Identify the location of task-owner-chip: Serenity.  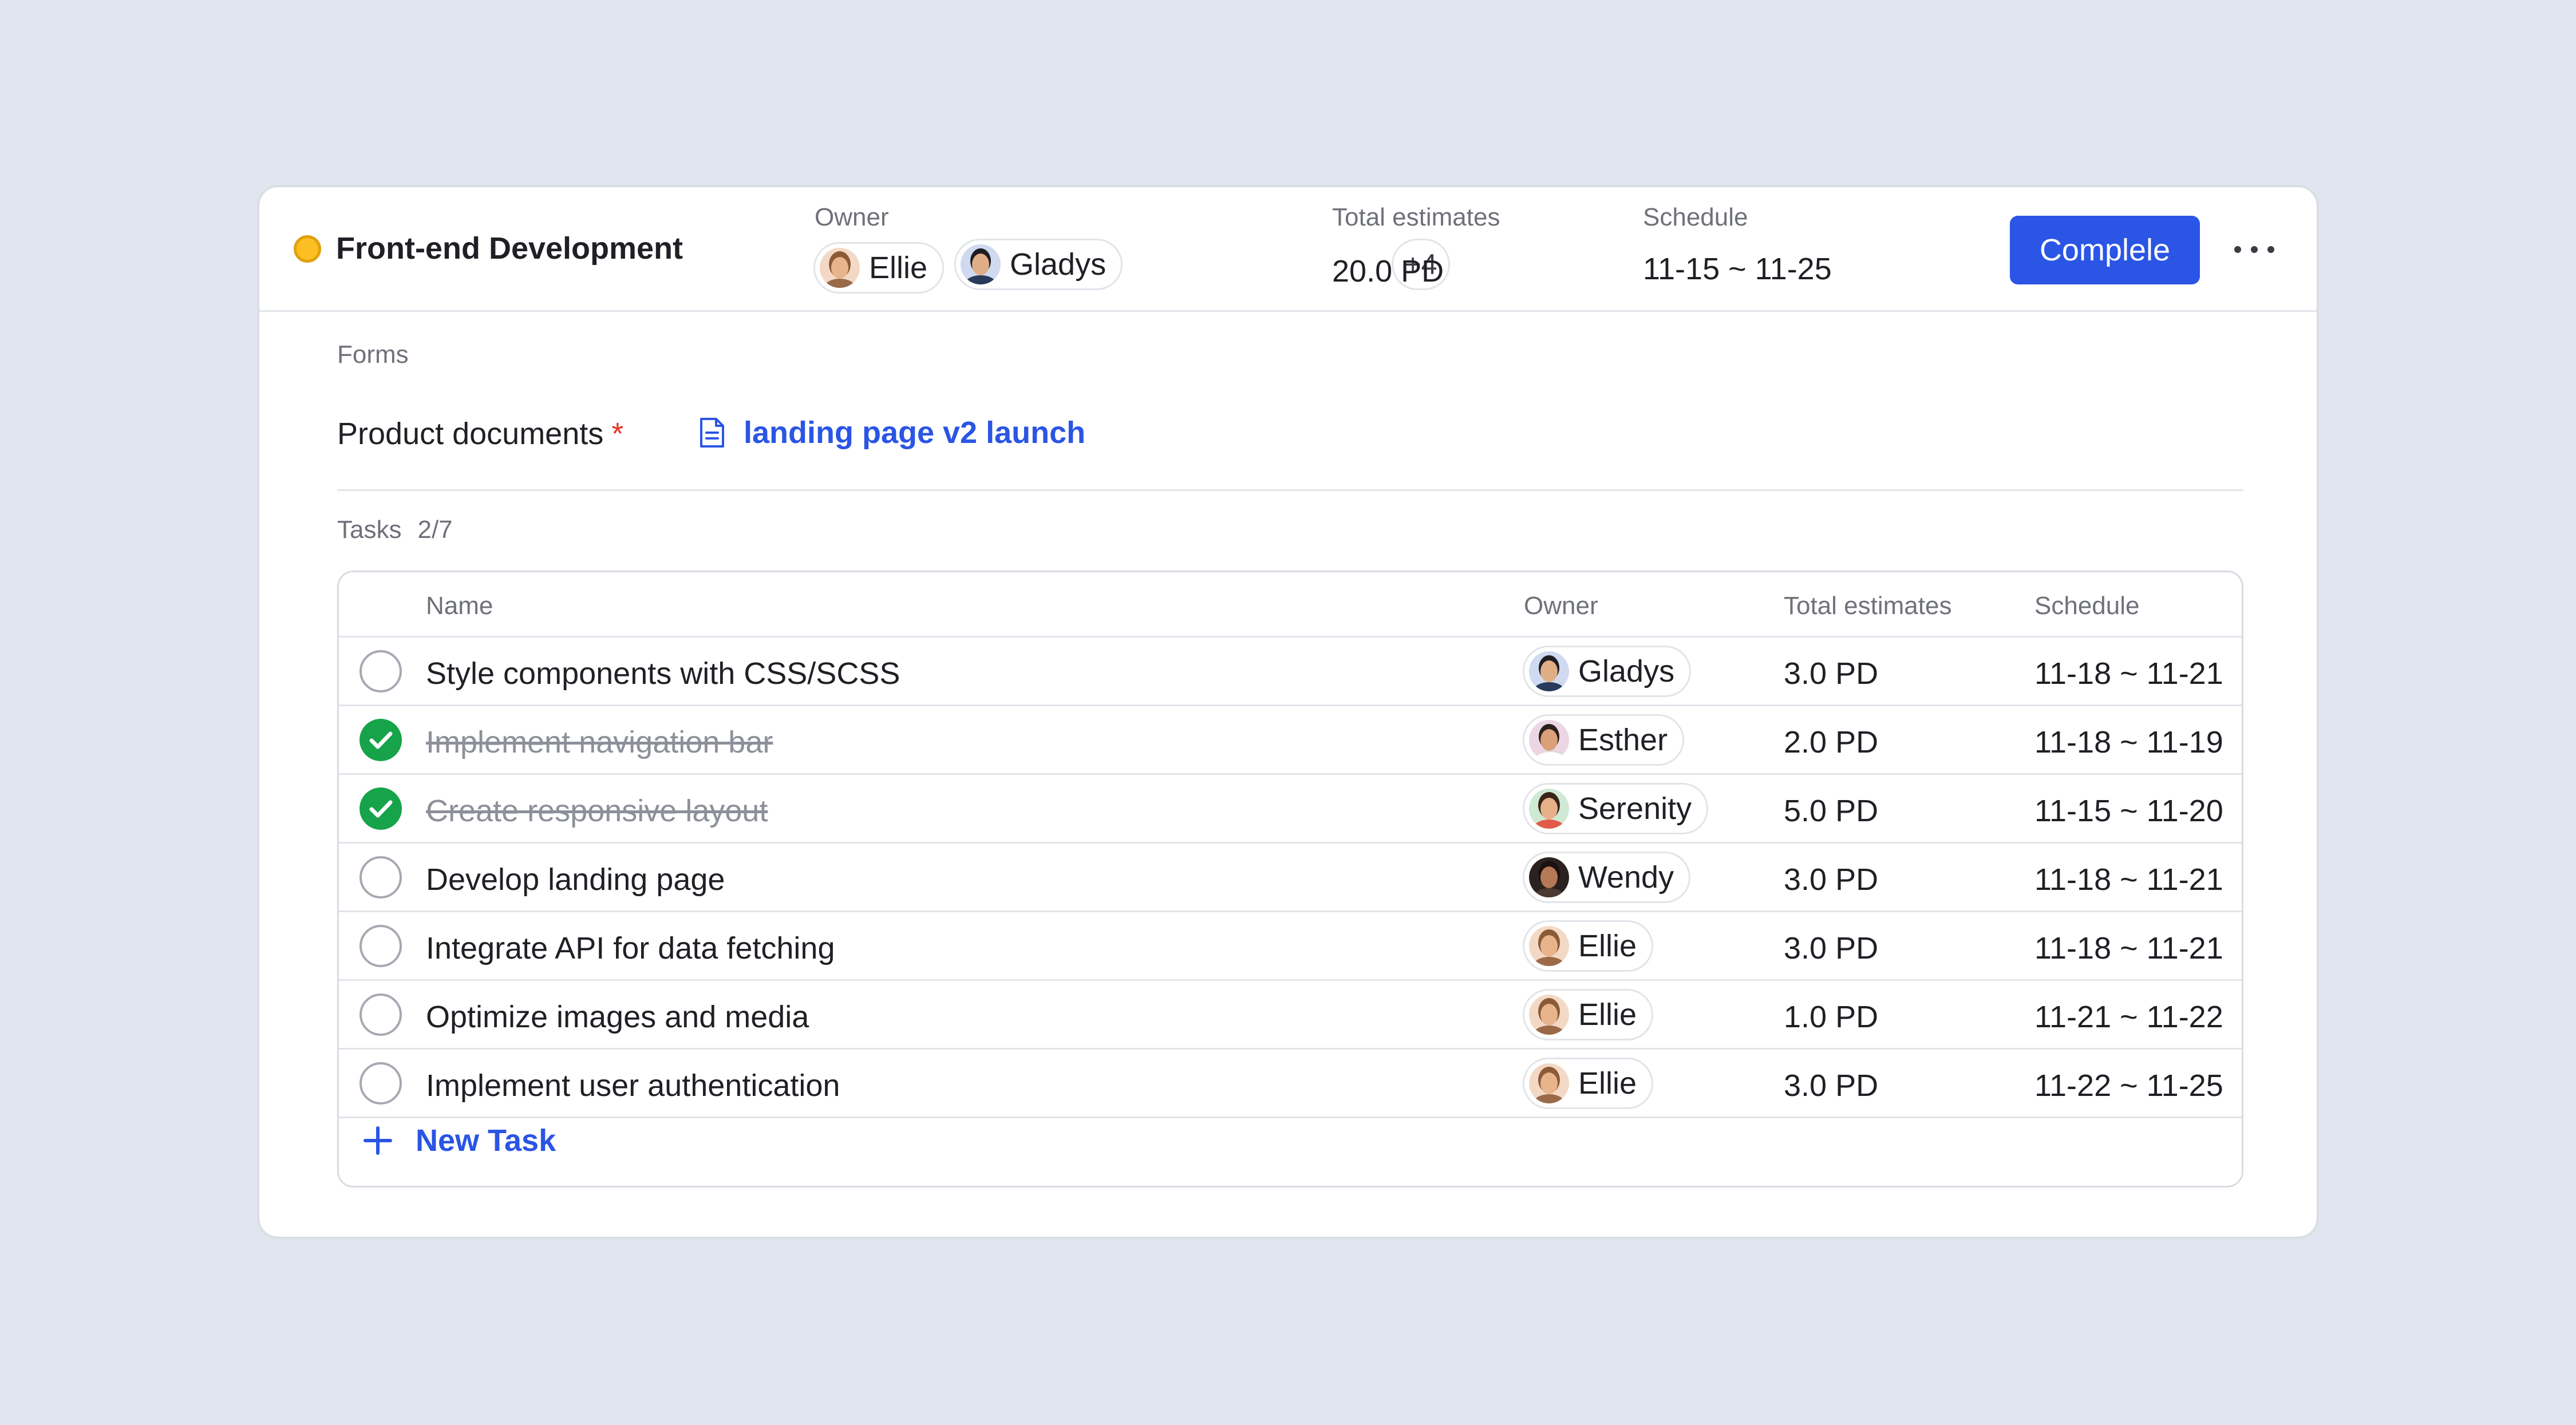
(1616, 808).